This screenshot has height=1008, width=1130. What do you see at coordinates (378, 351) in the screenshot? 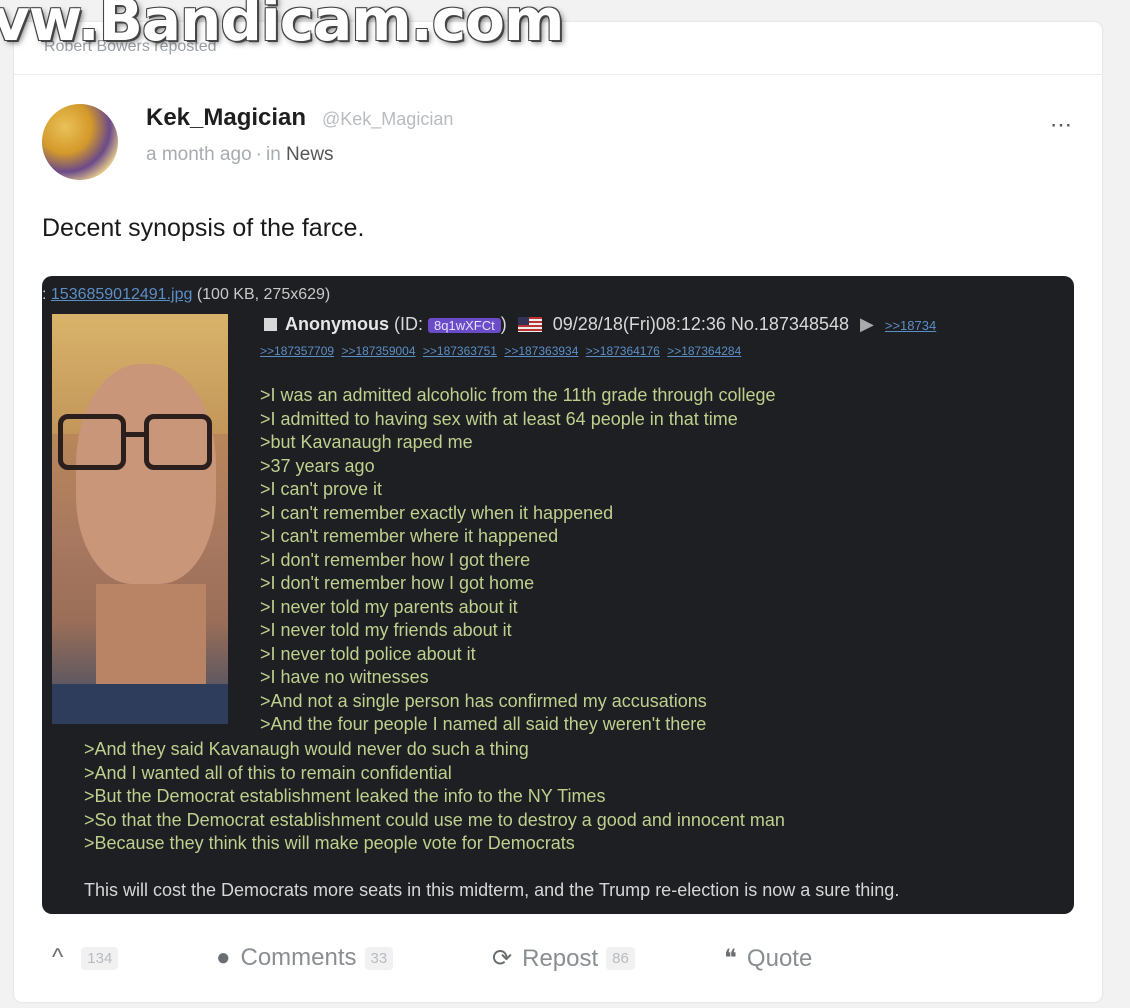
I see `reply-link: >>187359004` at bounding box center [378, 351].